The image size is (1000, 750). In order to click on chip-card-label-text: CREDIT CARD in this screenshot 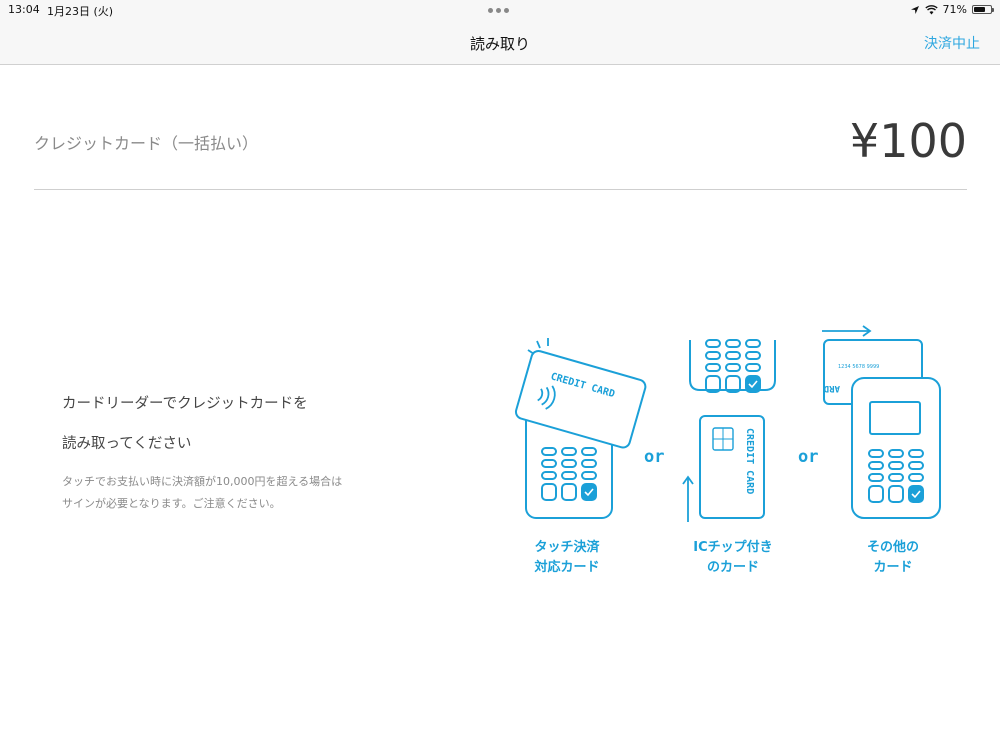, I will do `click(749, 461)`.